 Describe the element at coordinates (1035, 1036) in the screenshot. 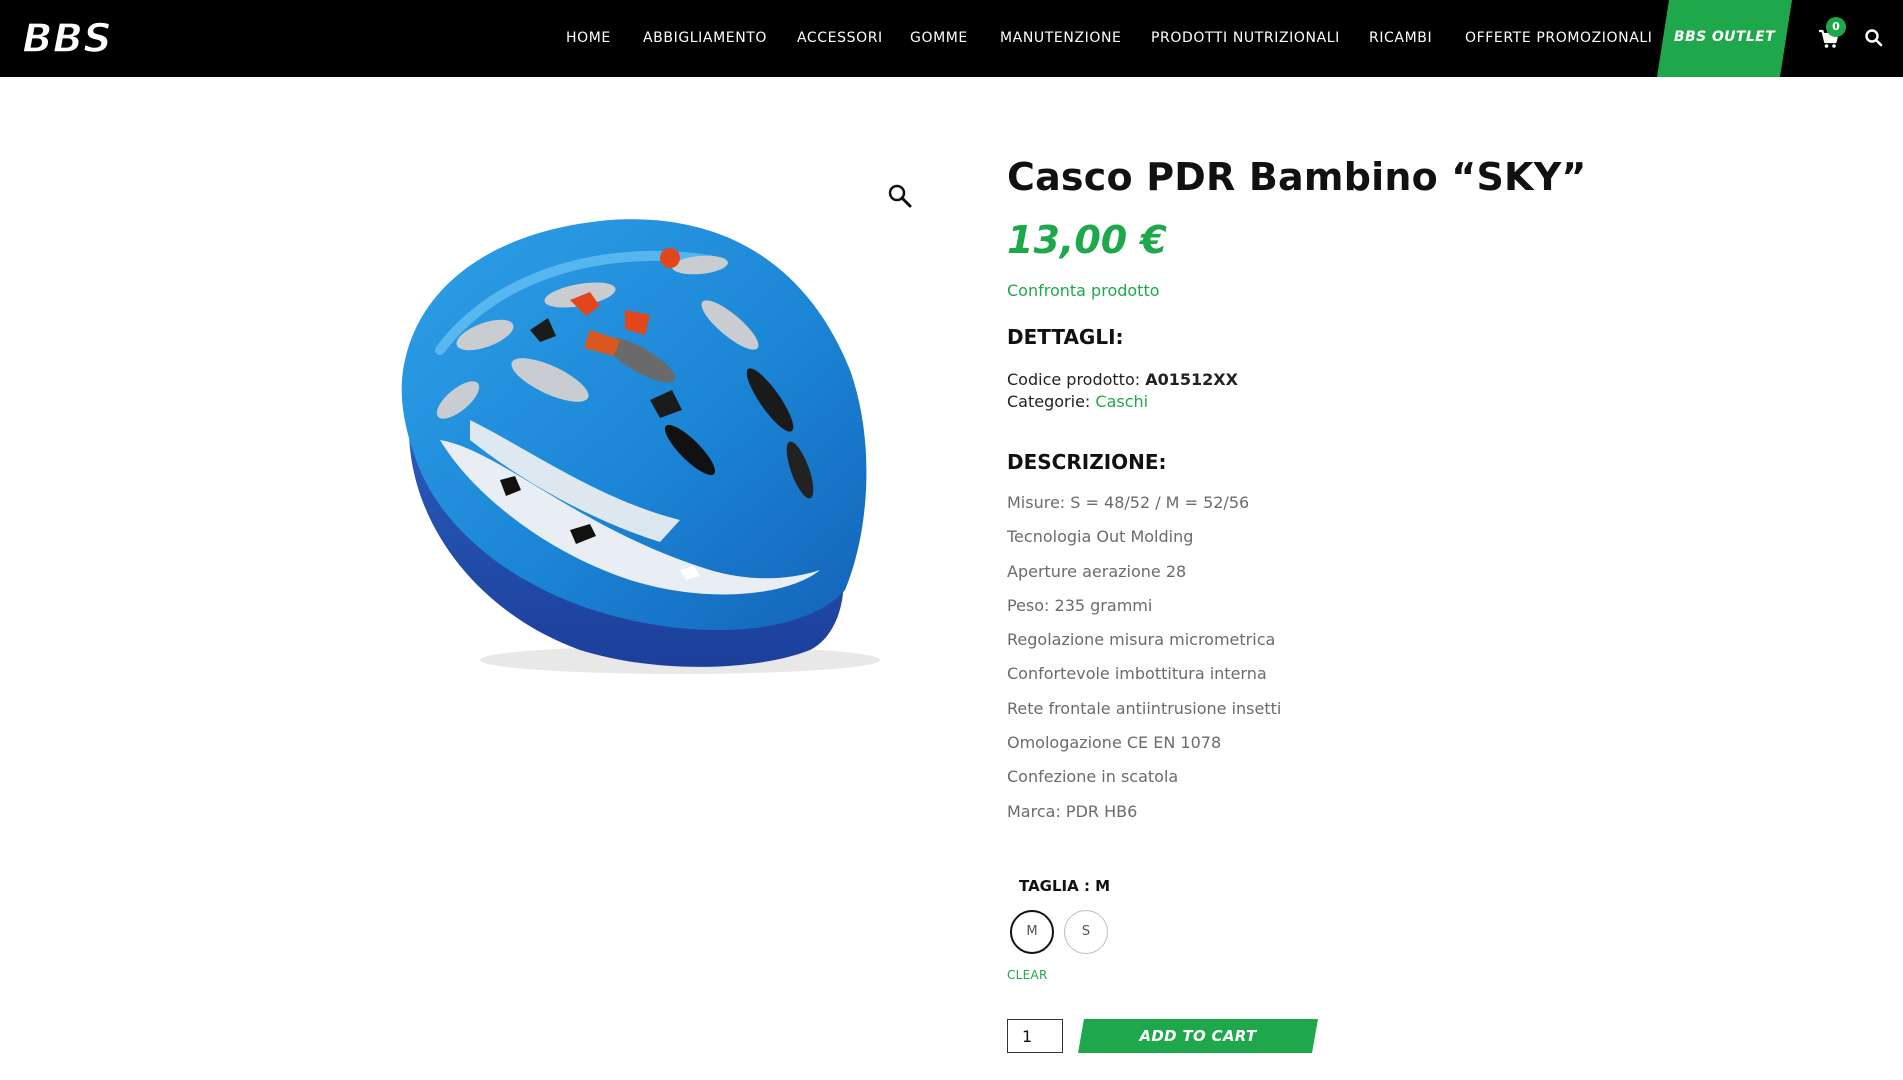

I see `quantity-input` at that location.